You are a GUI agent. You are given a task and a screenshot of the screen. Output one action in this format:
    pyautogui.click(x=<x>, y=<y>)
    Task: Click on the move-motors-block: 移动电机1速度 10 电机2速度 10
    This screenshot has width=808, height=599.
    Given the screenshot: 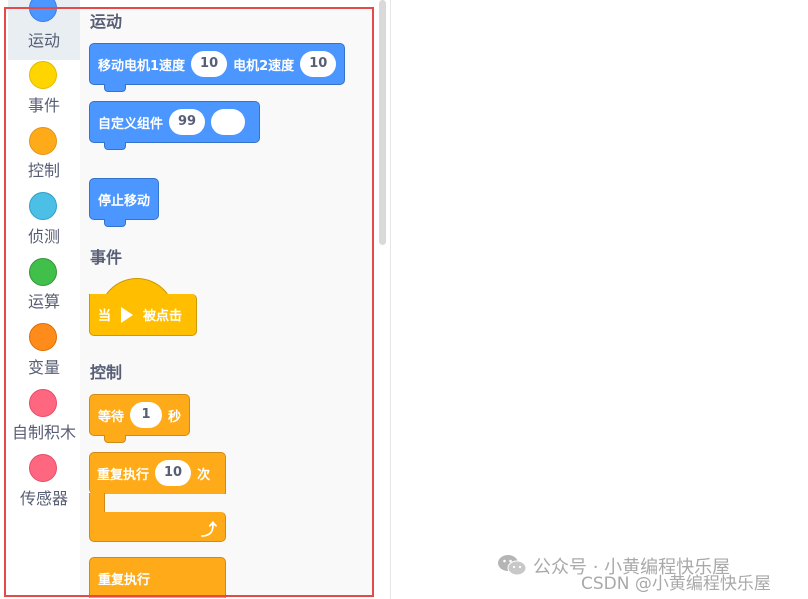 What is the action you would take?
    pyautogui.click(x=217, y=67)
    